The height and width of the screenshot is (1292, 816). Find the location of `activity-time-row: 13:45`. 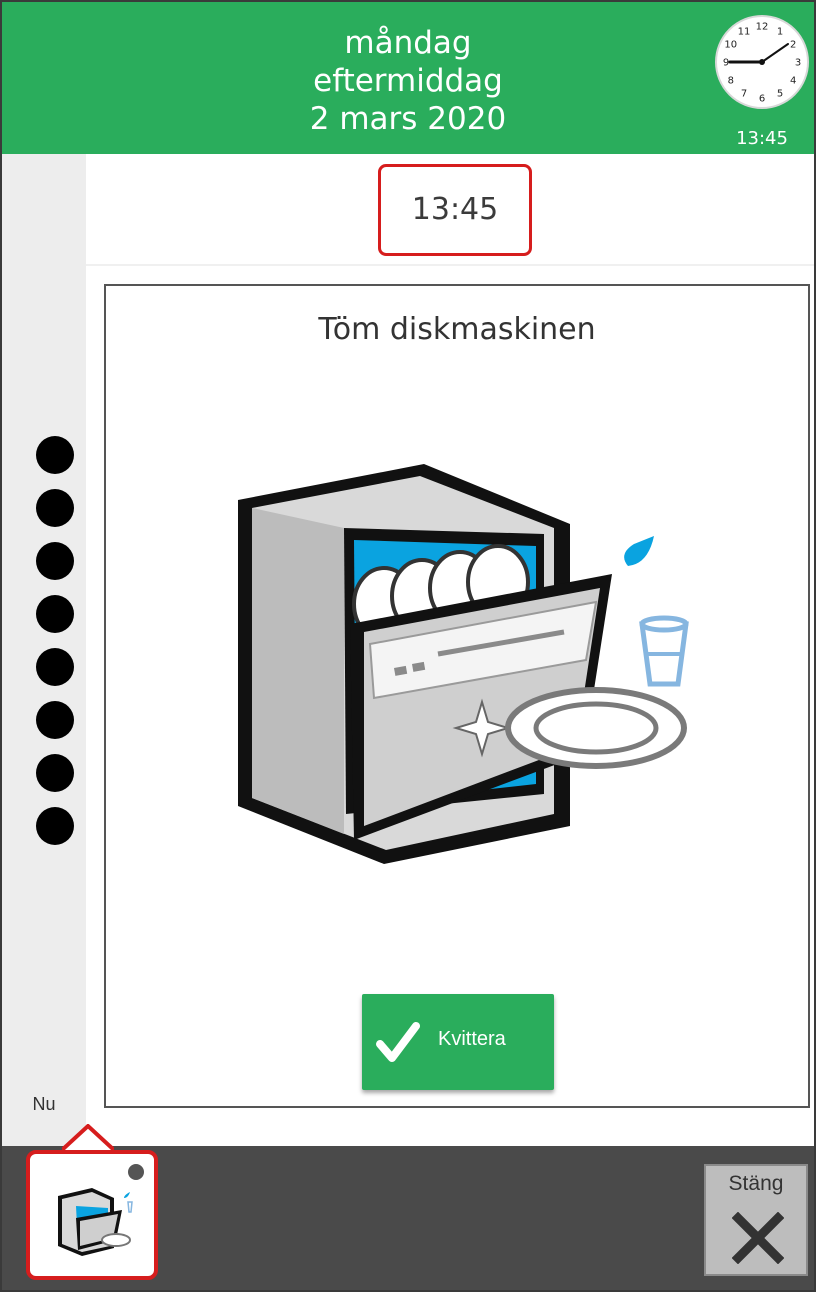

activity-time-row: 13:45 is located at coordinates (450, 210).